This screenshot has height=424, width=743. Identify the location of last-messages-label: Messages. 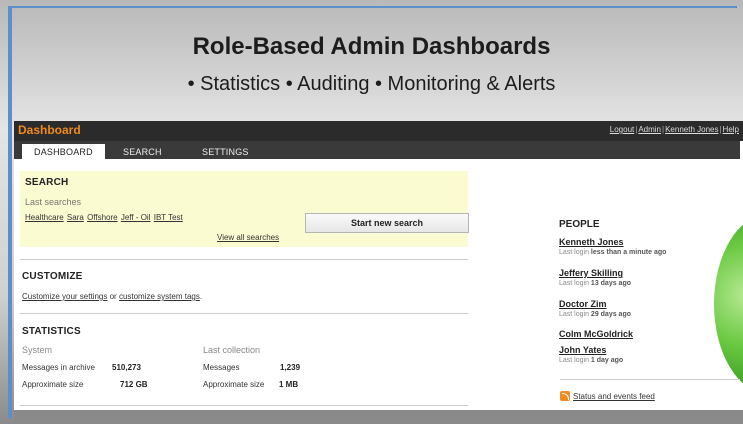
(221, 367).